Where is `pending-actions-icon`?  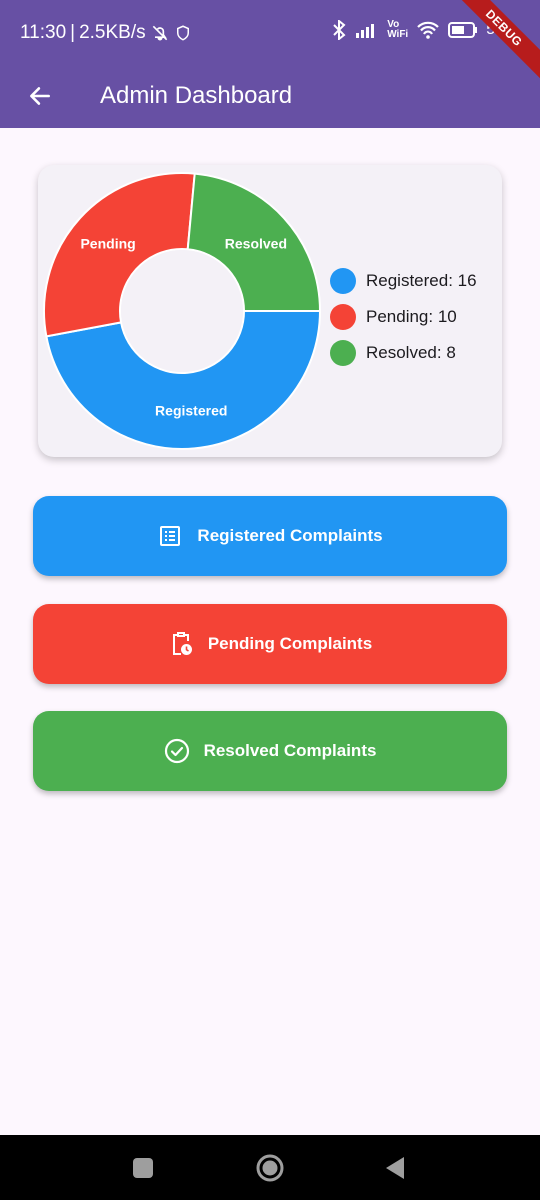 pending-actions-icon is located at coordinates (181, 644).